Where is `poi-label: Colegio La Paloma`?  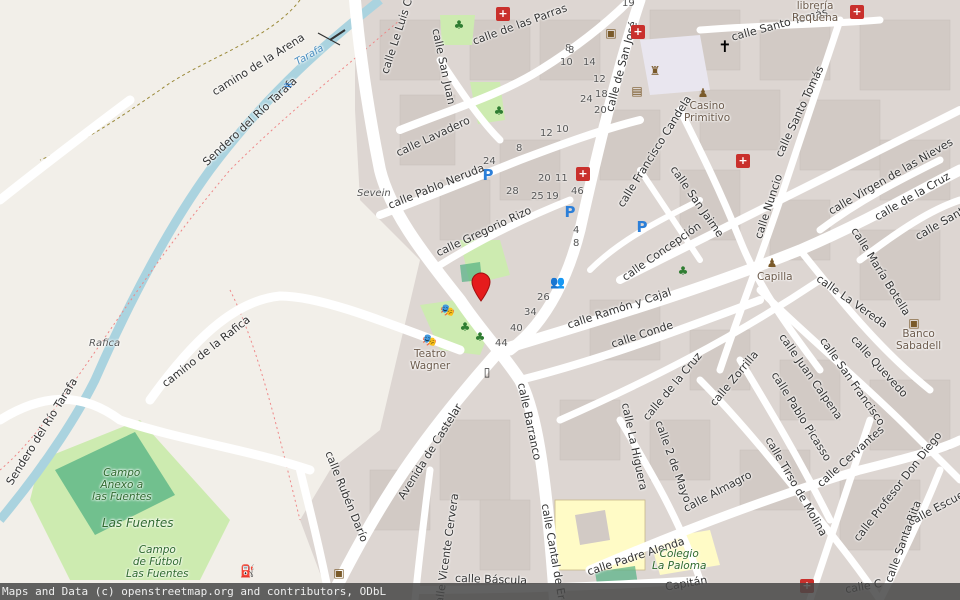 poi-label: Colegio La Paloma is located at coordinates (679, 560).